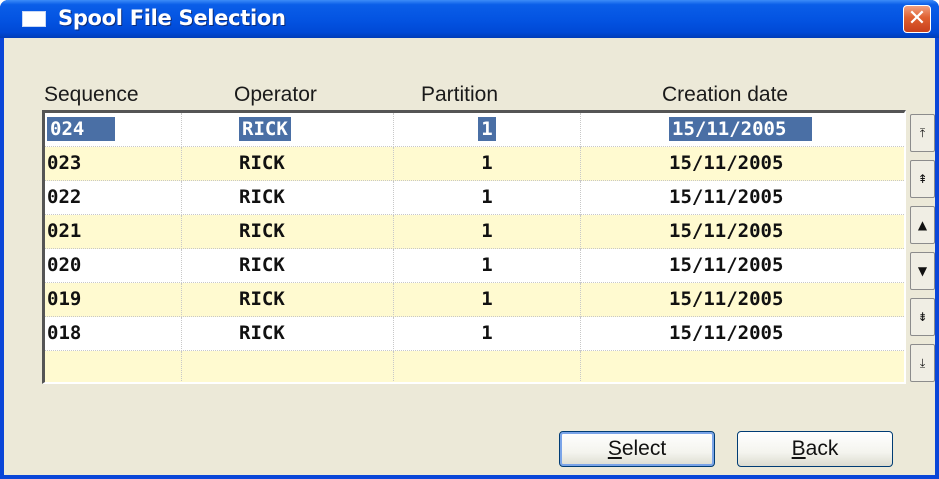 The image size is (939, 479). I want to click on select-button: Select, so click(637, 449).